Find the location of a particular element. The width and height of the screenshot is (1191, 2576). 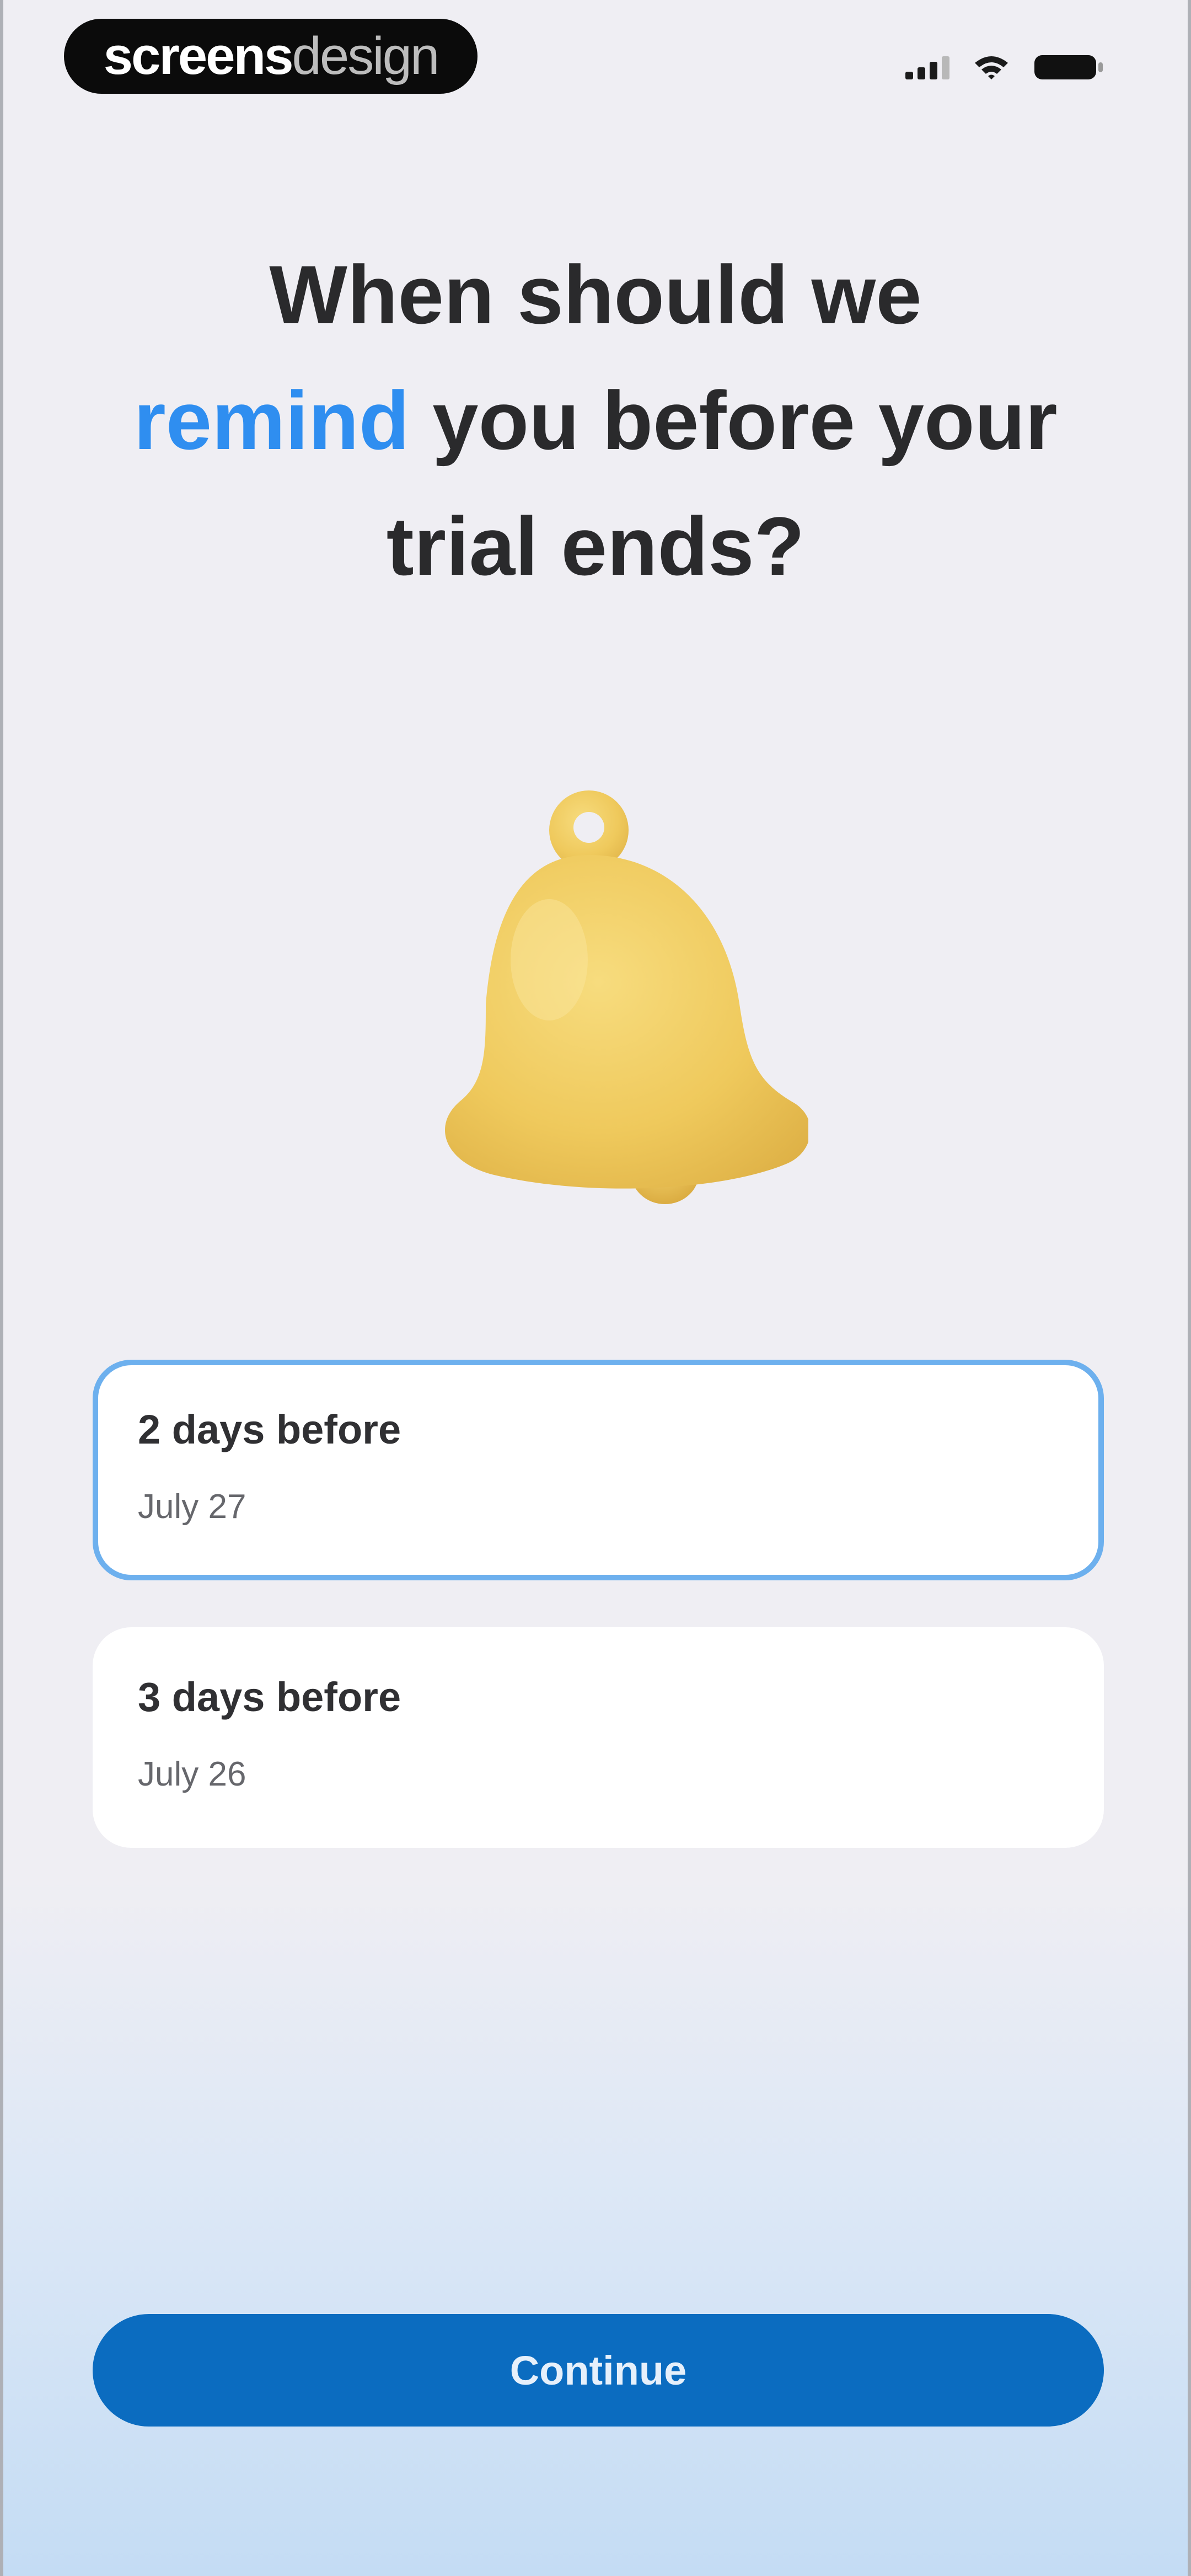

title-line-3: trial ends? is located at coordinates (595, 546).